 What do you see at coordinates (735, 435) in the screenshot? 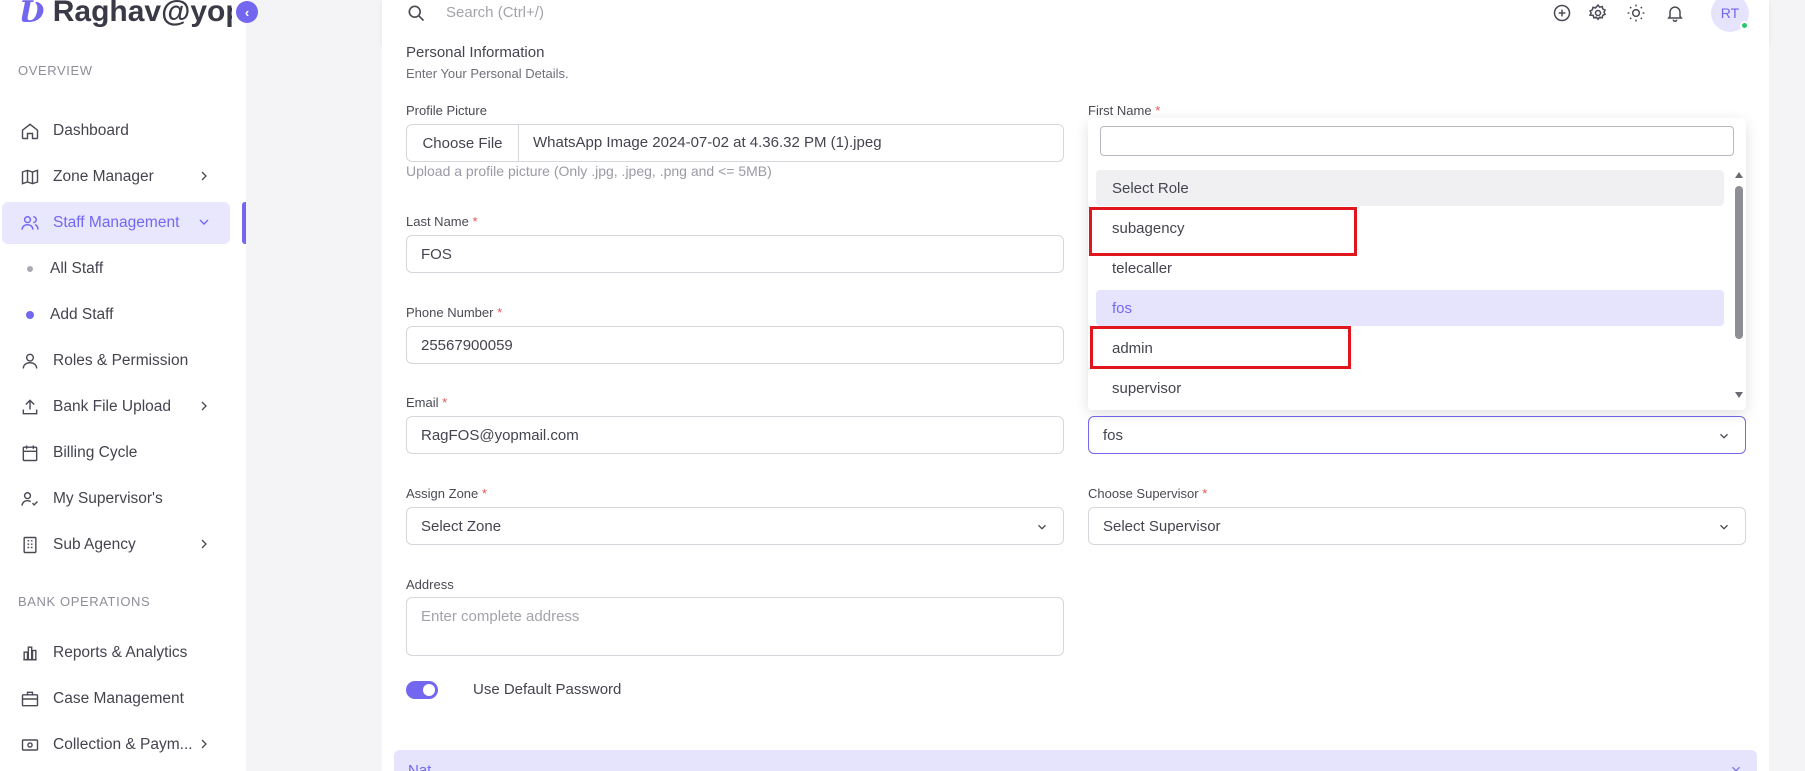
I see `email-field: RagFOS@yopmail.com` at bounding box center [735, 435].